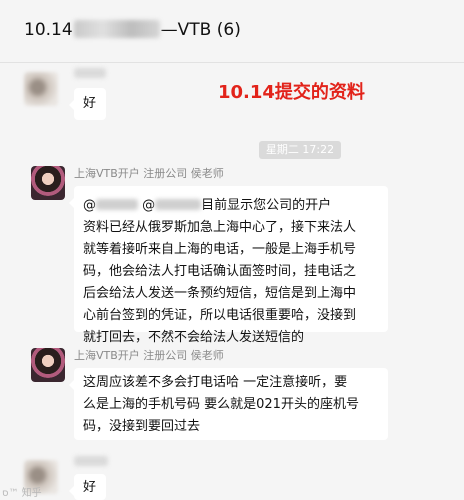 This screenshot has height=500, width=464. What do you see at coordinates (48, 30) in the screenshot?
I see `chat-title-prefix: 10.14` at bounding box center [48, 30].